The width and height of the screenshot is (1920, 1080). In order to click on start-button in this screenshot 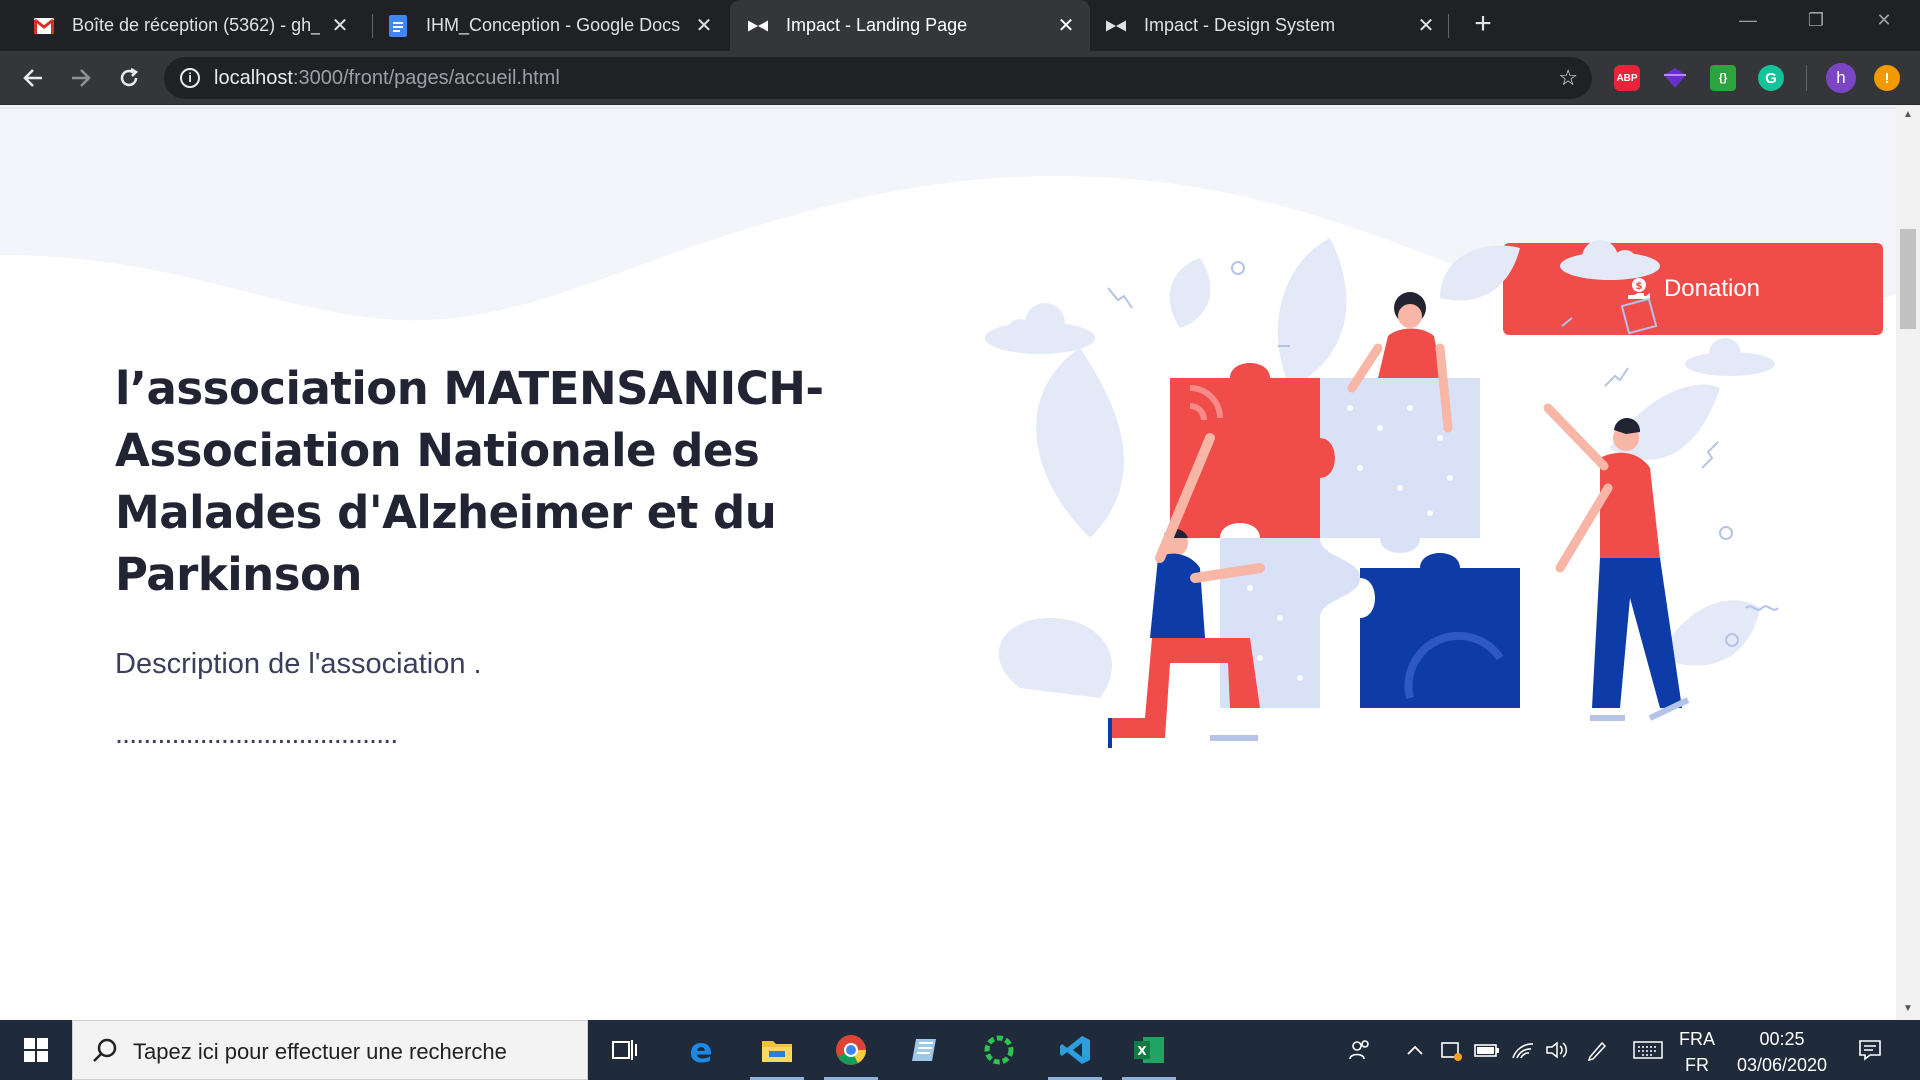, I will do `click(36, 1050)`.